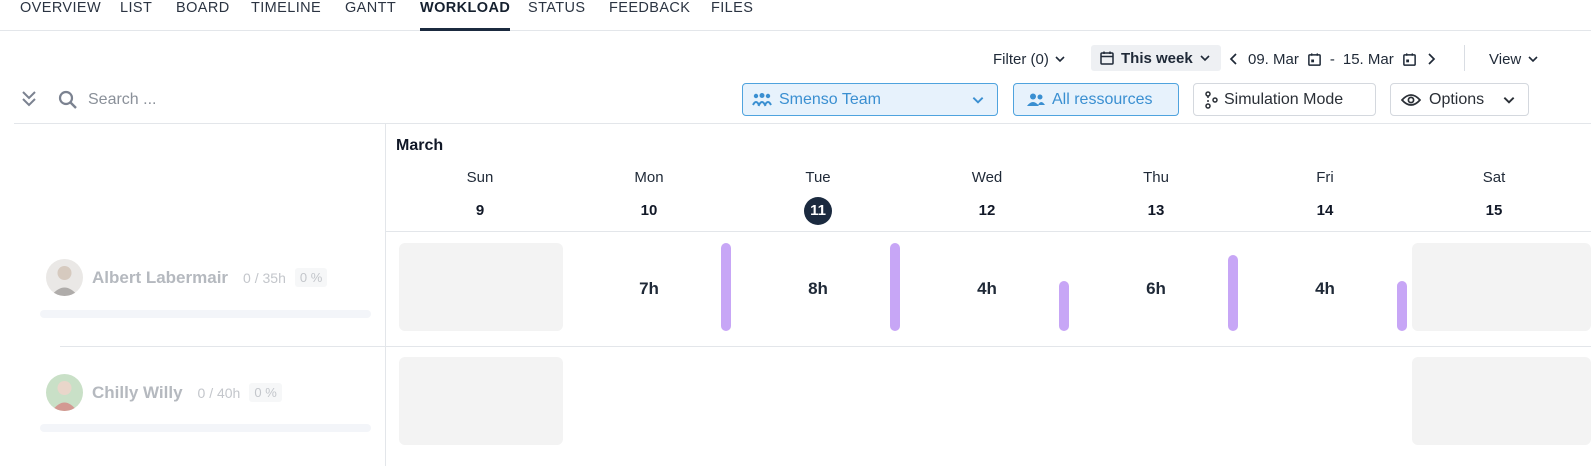 Image resolution: width=1591 pixels, height=466 pixels. Describe the element at coordinates (825, 346) in the screenshot. I see `row-divider-line` at that location.